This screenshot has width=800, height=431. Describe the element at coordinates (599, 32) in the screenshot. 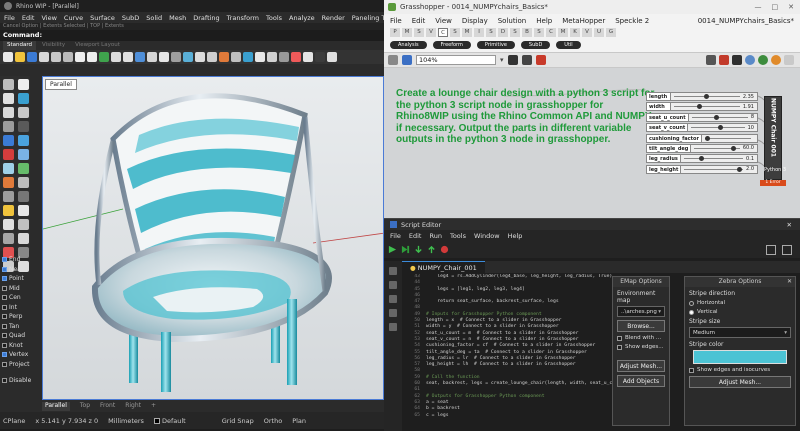

I see `gh-category-tab: U` at that location.